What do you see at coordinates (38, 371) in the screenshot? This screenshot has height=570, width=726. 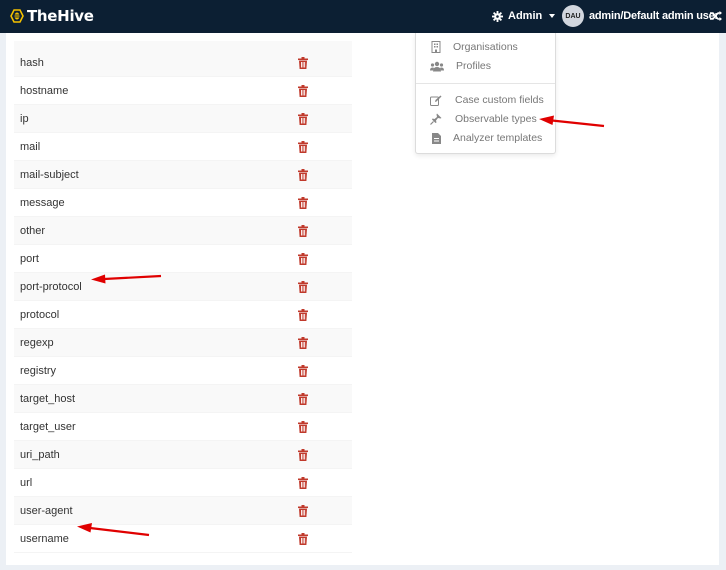 I see `observable-type-name: registry` at bounding box center [38, 371].